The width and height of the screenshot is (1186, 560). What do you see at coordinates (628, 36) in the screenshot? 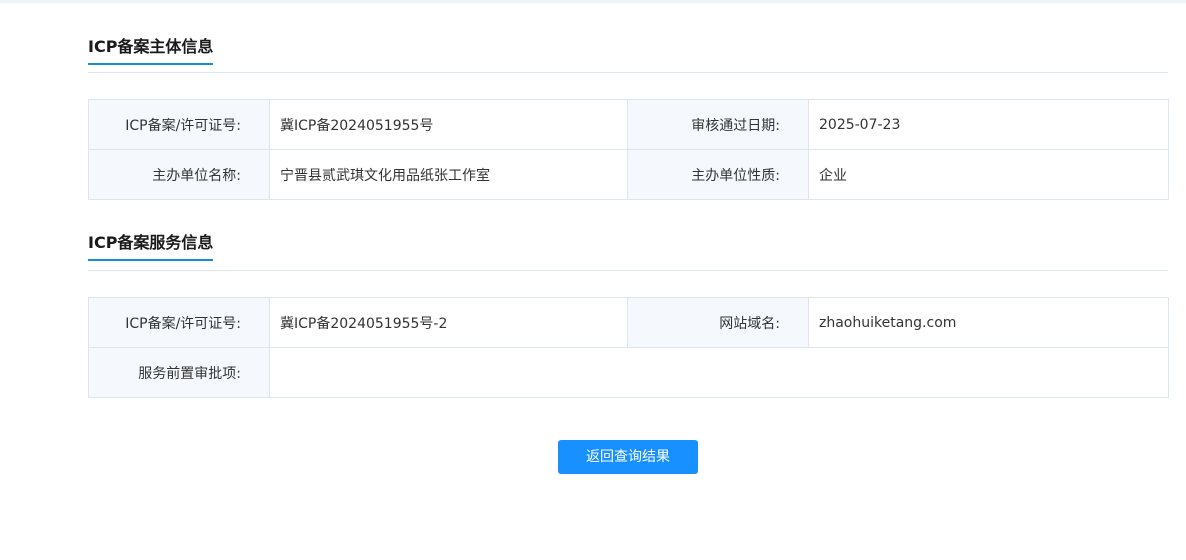
I see `subject-section-header: ICP备案主体信息` at bounding box center [628, 36].